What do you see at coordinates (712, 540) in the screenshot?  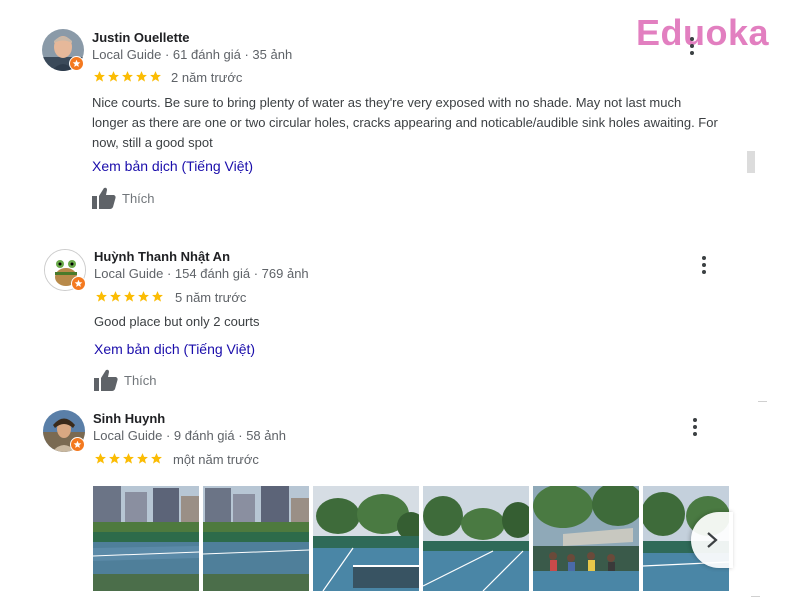 I see `chevron-right-icon` at bounding box center [712, 540].